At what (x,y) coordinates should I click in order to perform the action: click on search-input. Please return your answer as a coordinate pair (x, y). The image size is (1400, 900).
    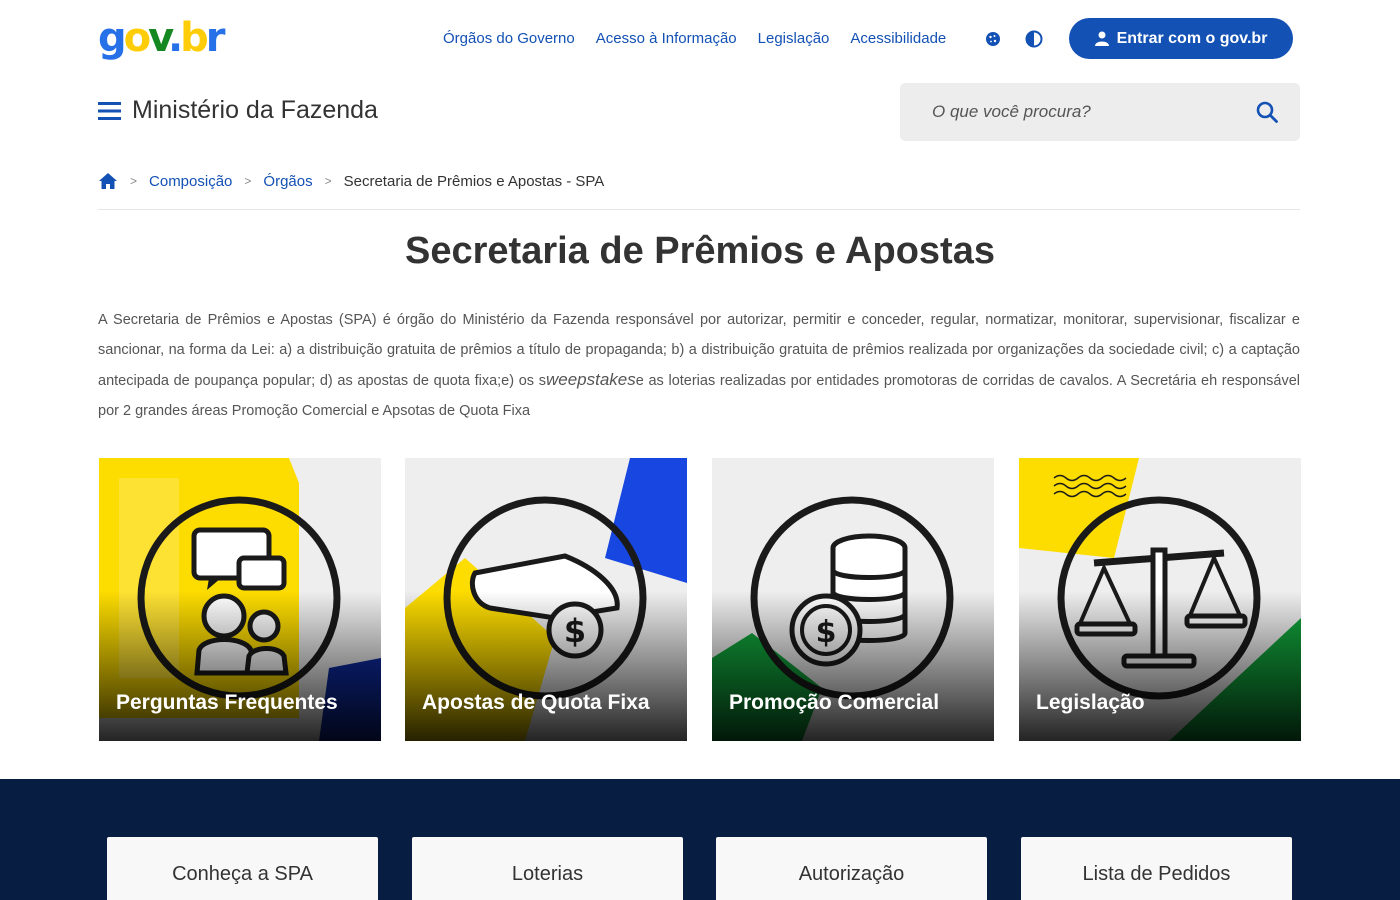
    Looking at the image, I should click on (1094, 112).